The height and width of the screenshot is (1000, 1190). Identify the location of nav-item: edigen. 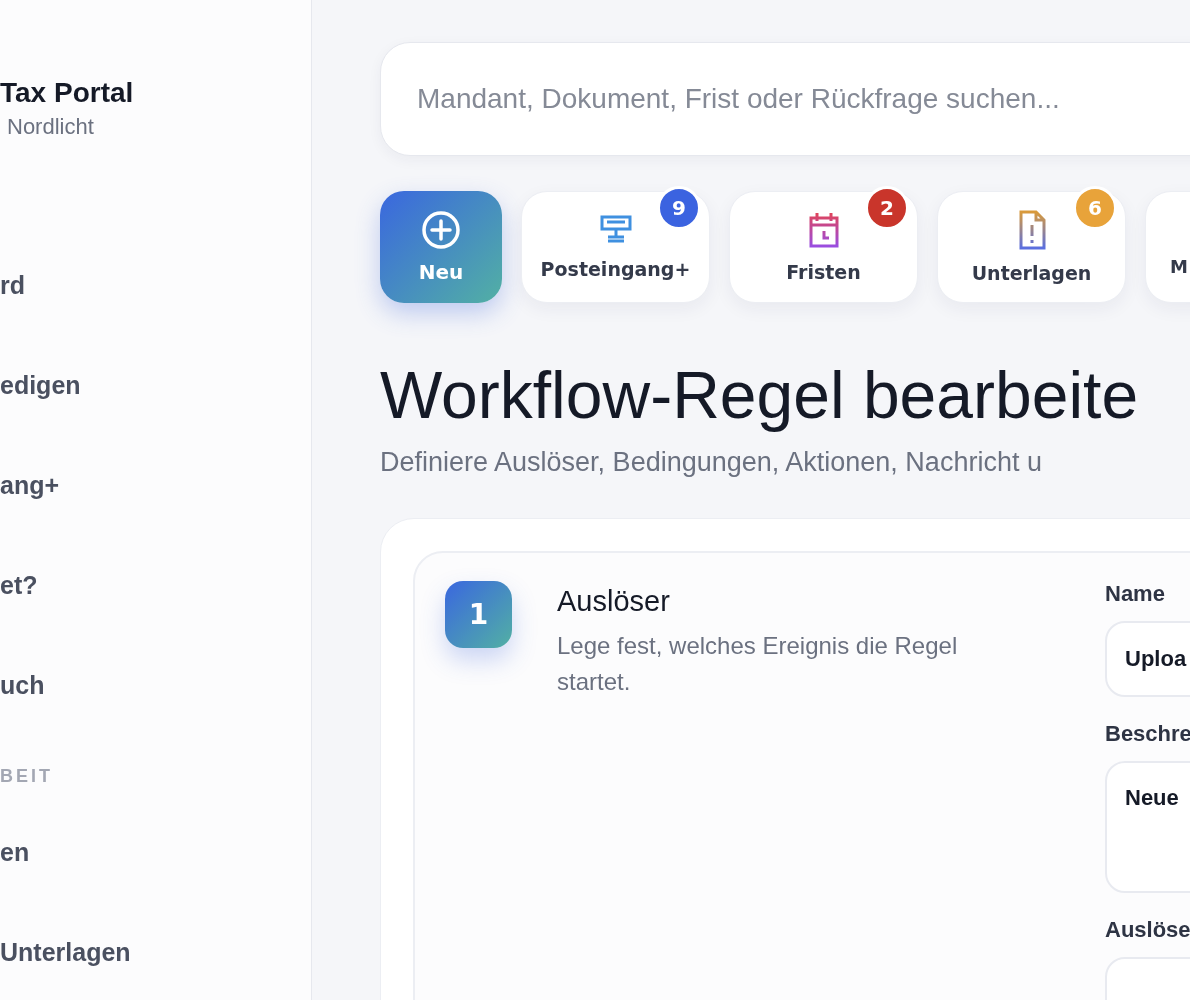
(40, 385).